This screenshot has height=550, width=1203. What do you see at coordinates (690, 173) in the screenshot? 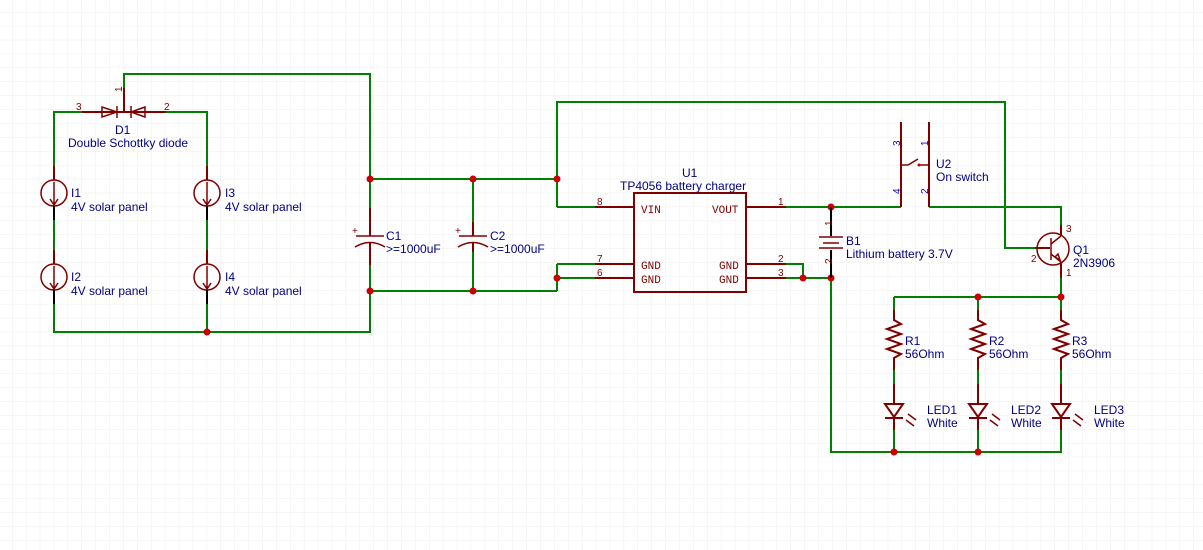
I see `ref-label: U1` at bounding box center [690, 173].